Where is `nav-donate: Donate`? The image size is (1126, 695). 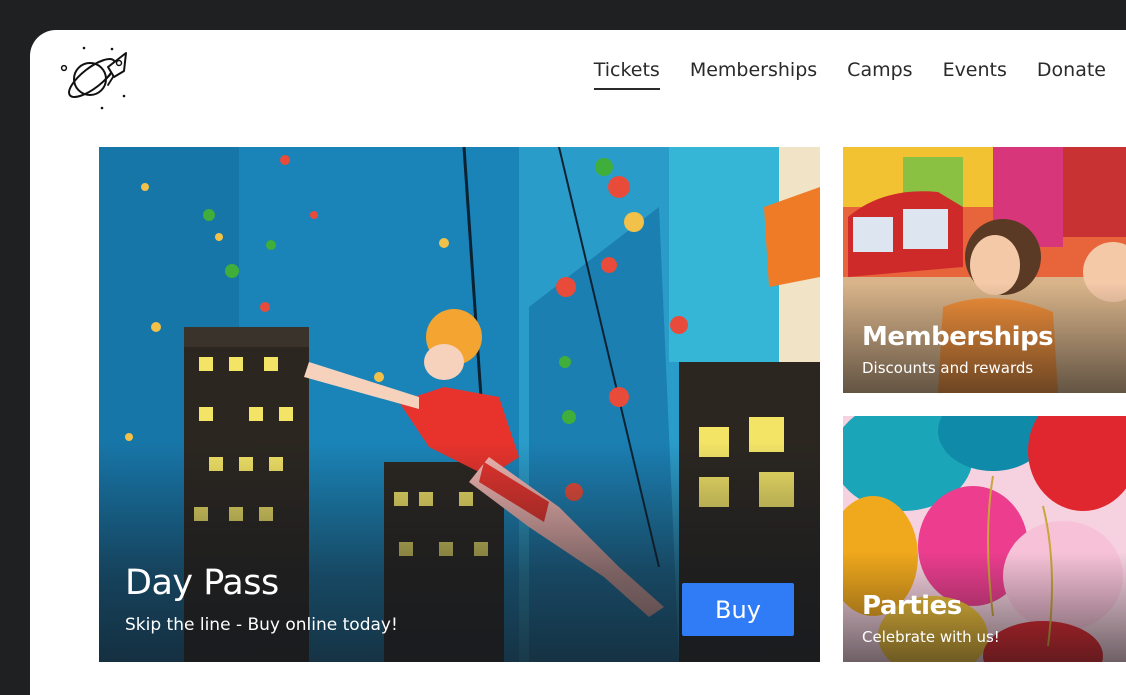 nav-donate: Donate is located at coordinates (1071, 73).